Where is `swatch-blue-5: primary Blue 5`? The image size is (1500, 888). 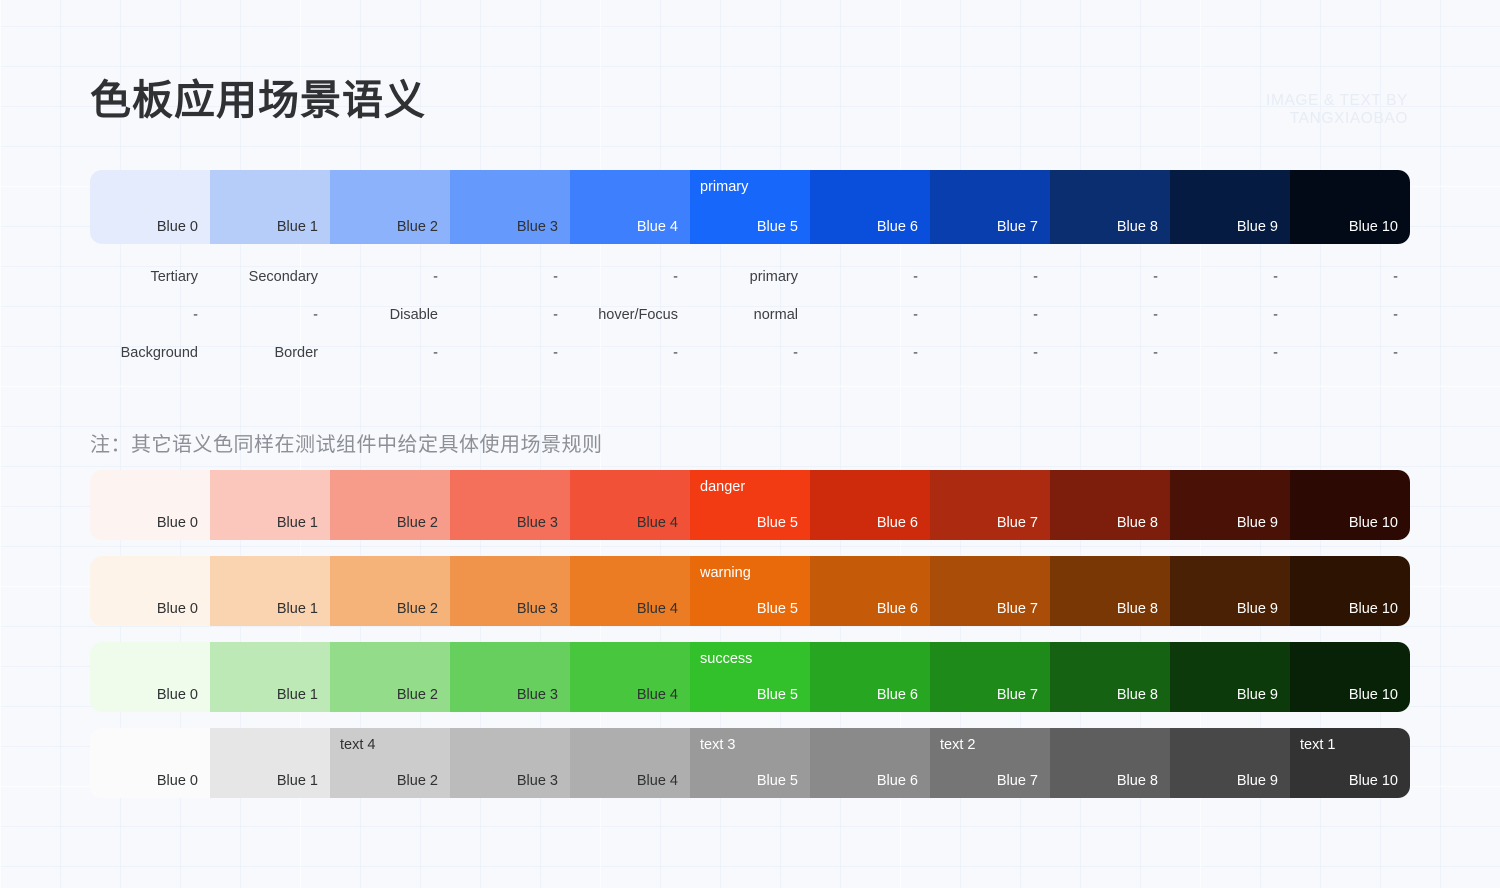
swatch-blue-5: primary Blue 5 is located at coordinates (750, 207).